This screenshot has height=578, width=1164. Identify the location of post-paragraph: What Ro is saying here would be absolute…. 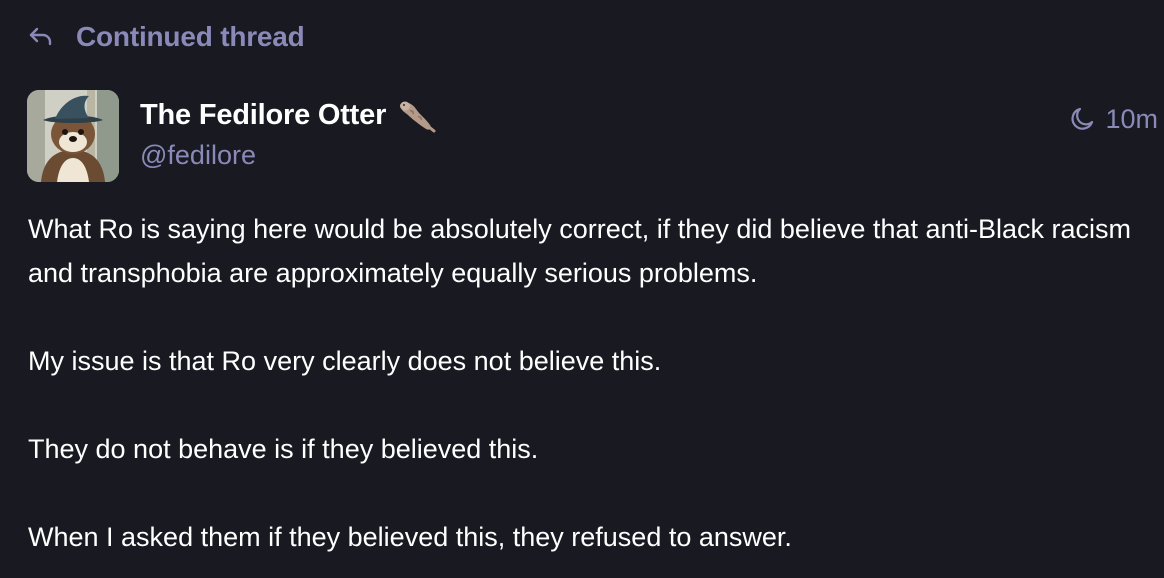
(580, 251).